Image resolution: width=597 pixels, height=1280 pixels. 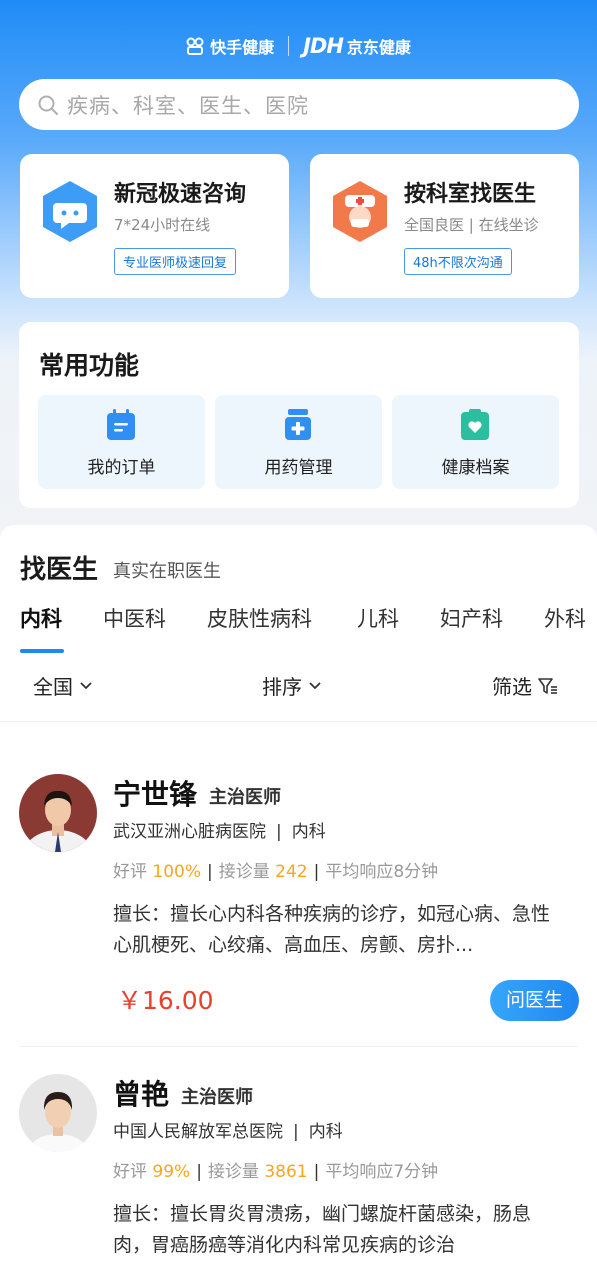 I want to click on doctor-hospital: 中国人民解放军总医院 | 内科, so click(x=228, y=1132).